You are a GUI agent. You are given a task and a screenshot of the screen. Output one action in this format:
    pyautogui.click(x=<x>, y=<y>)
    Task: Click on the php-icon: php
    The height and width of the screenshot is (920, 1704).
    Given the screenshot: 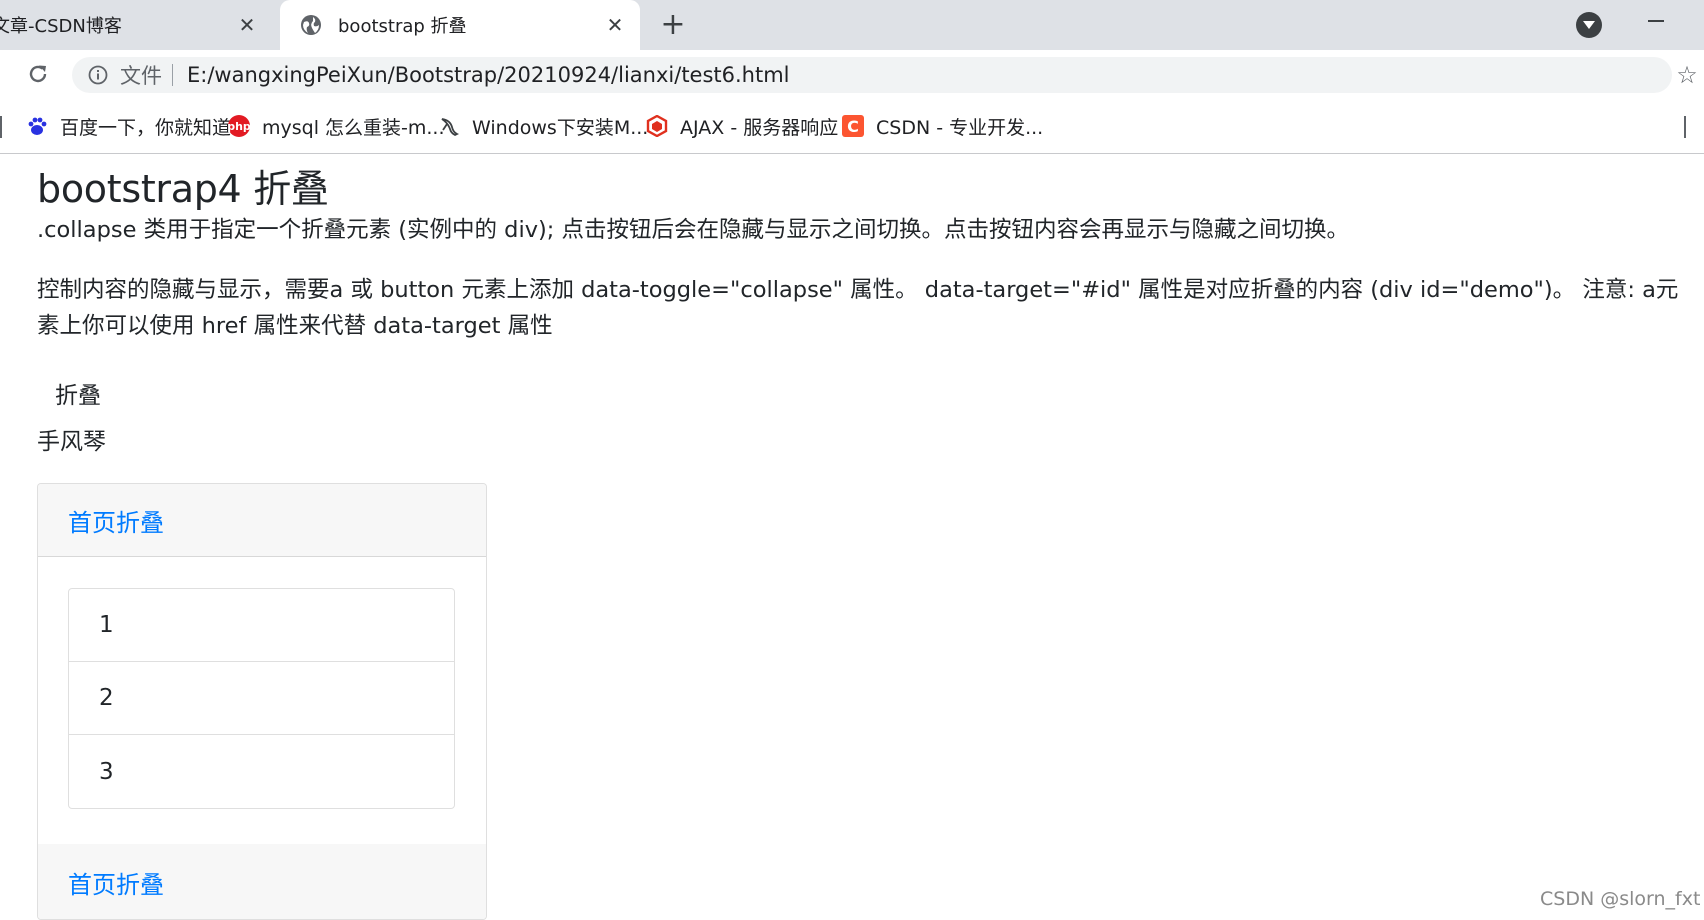 What is the action you would take?
    pyautogui.click(x=239, y=126)
    